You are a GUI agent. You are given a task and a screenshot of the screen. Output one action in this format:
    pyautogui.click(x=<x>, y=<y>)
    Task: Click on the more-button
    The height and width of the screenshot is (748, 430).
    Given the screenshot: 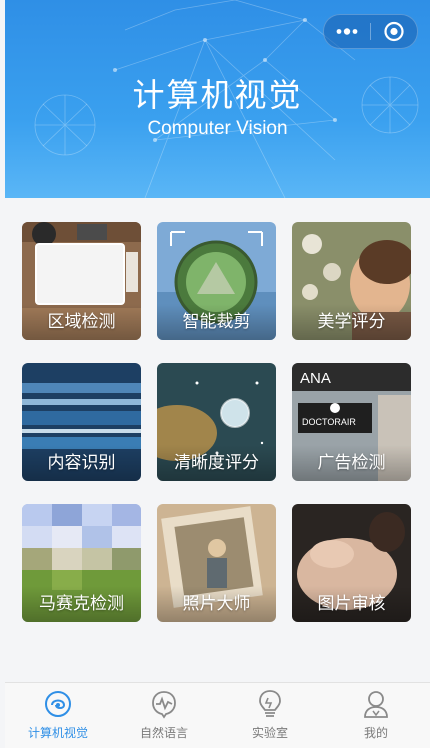 What is the action you would take?
    pyautogui.click(x=347, y=31)
    